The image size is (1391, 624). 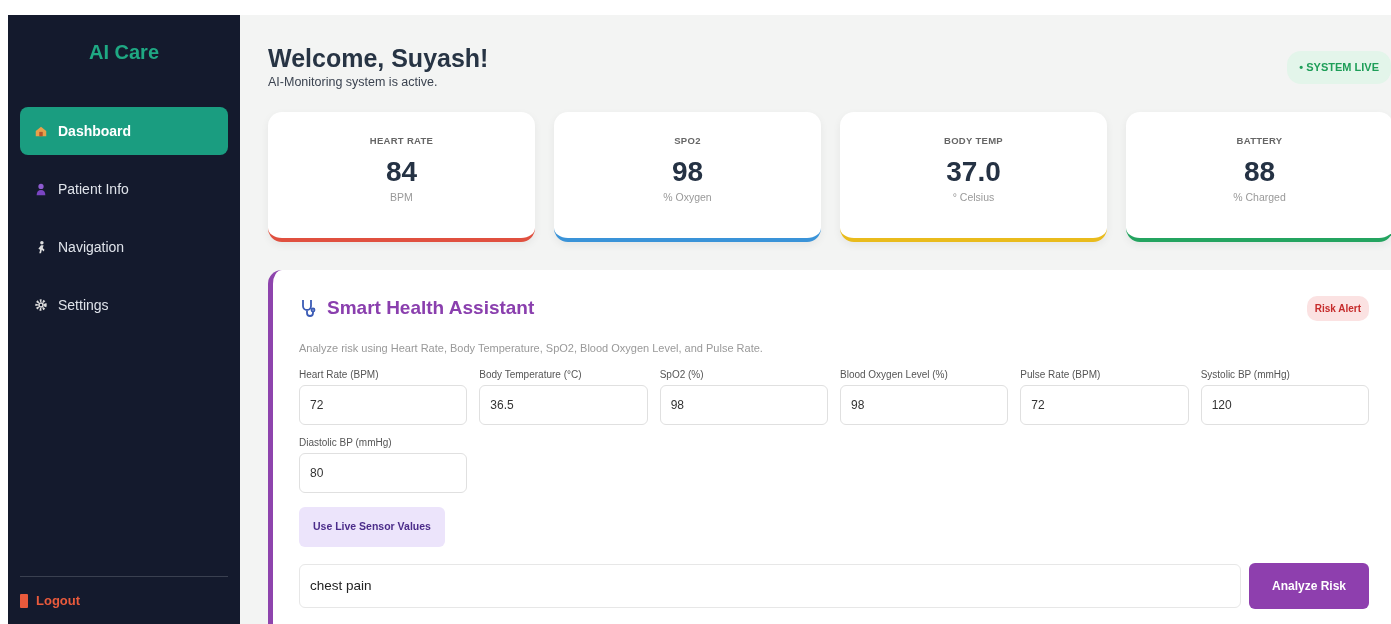 I want to click on symptoms-field: chest pain, so click(x=770, y=585).